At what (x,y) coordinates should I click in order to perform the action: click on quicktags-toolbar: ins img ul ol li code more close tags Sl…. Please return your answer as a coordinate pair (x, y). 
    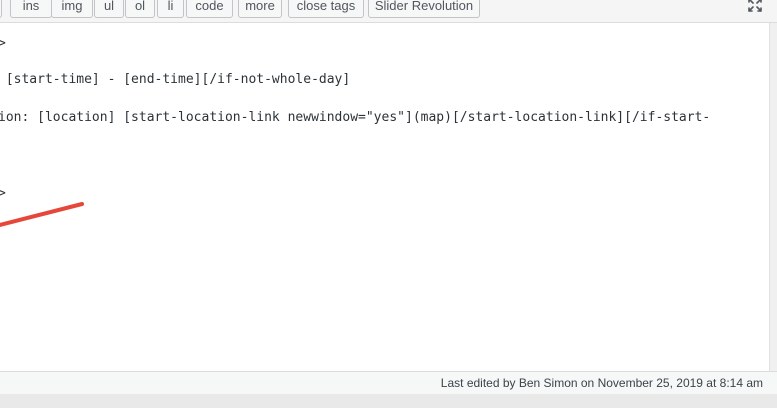
    Looking at the image, I should click on (388, 11).